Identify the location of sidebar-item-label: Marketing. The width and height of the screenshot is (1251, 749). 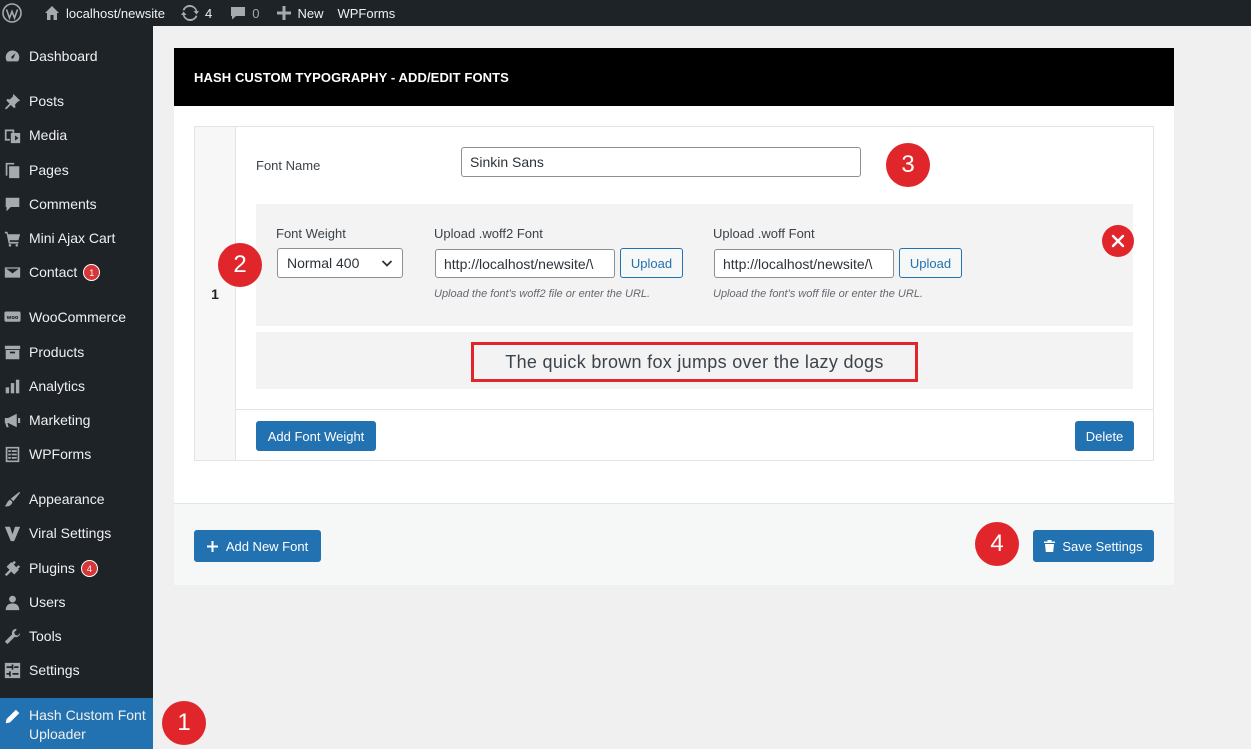
(60, 420).